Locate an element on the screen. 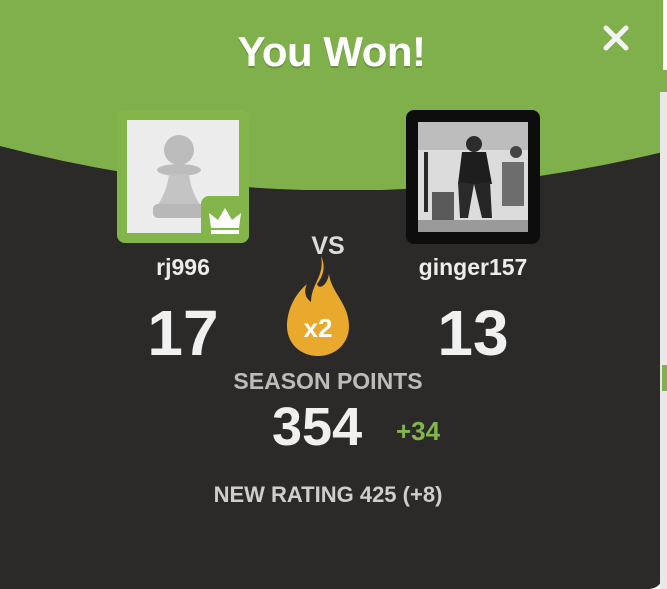 The width and height of the screenshot is (667, 589). player-name-left: rj996 is located at coordinates (183, 267).